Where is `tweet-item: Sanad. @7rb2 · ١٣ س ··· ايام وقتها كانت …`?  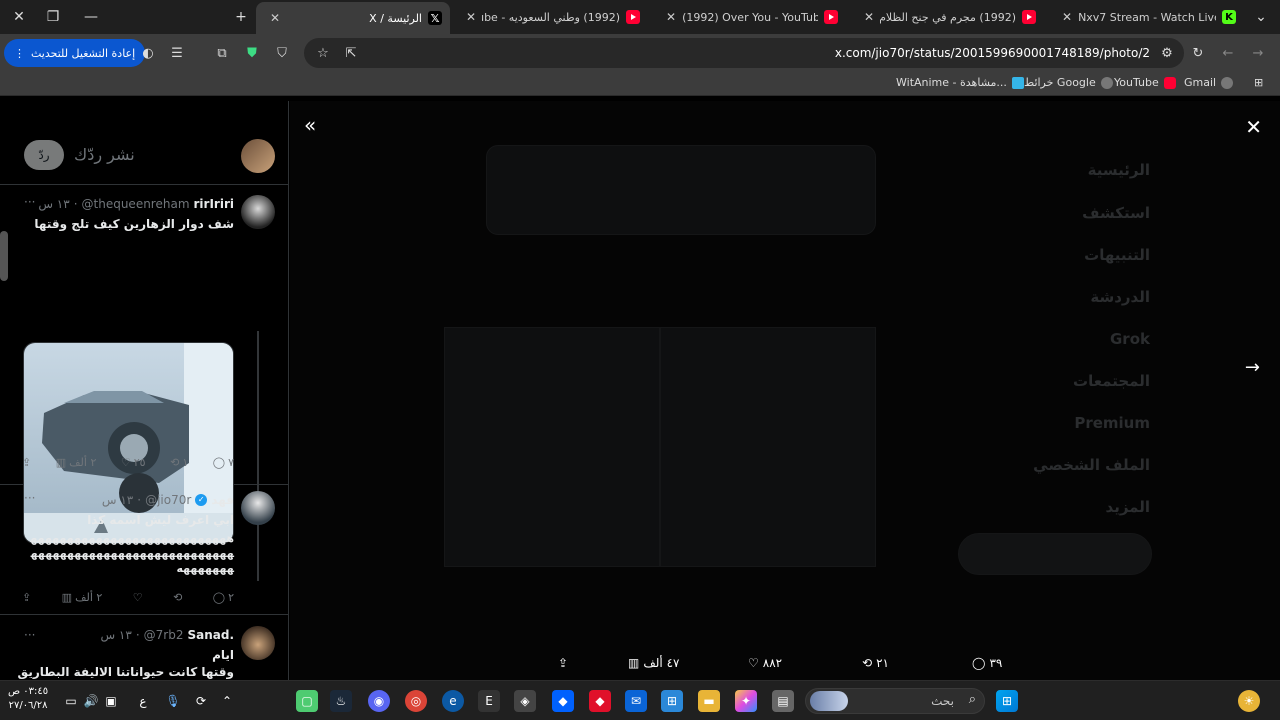
tweet-item: Sanad. @7rb2 · ١٣ س ··· ايام وقتها كانت … is located at coordinates (144, 649).